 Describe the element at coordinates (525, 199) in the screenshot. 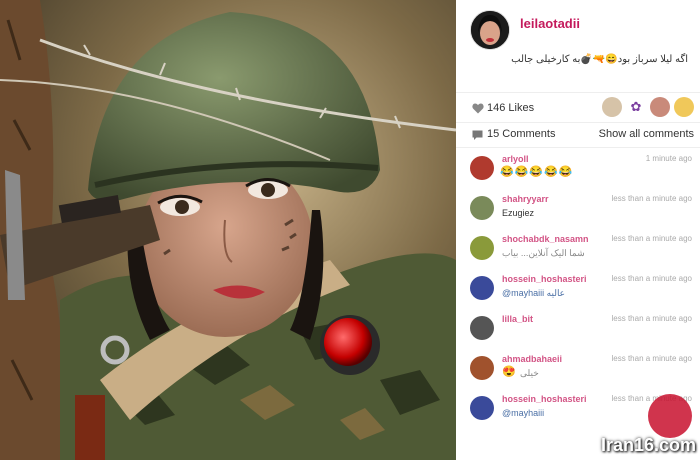

I see `comment-username: shahryyarr` at that location.